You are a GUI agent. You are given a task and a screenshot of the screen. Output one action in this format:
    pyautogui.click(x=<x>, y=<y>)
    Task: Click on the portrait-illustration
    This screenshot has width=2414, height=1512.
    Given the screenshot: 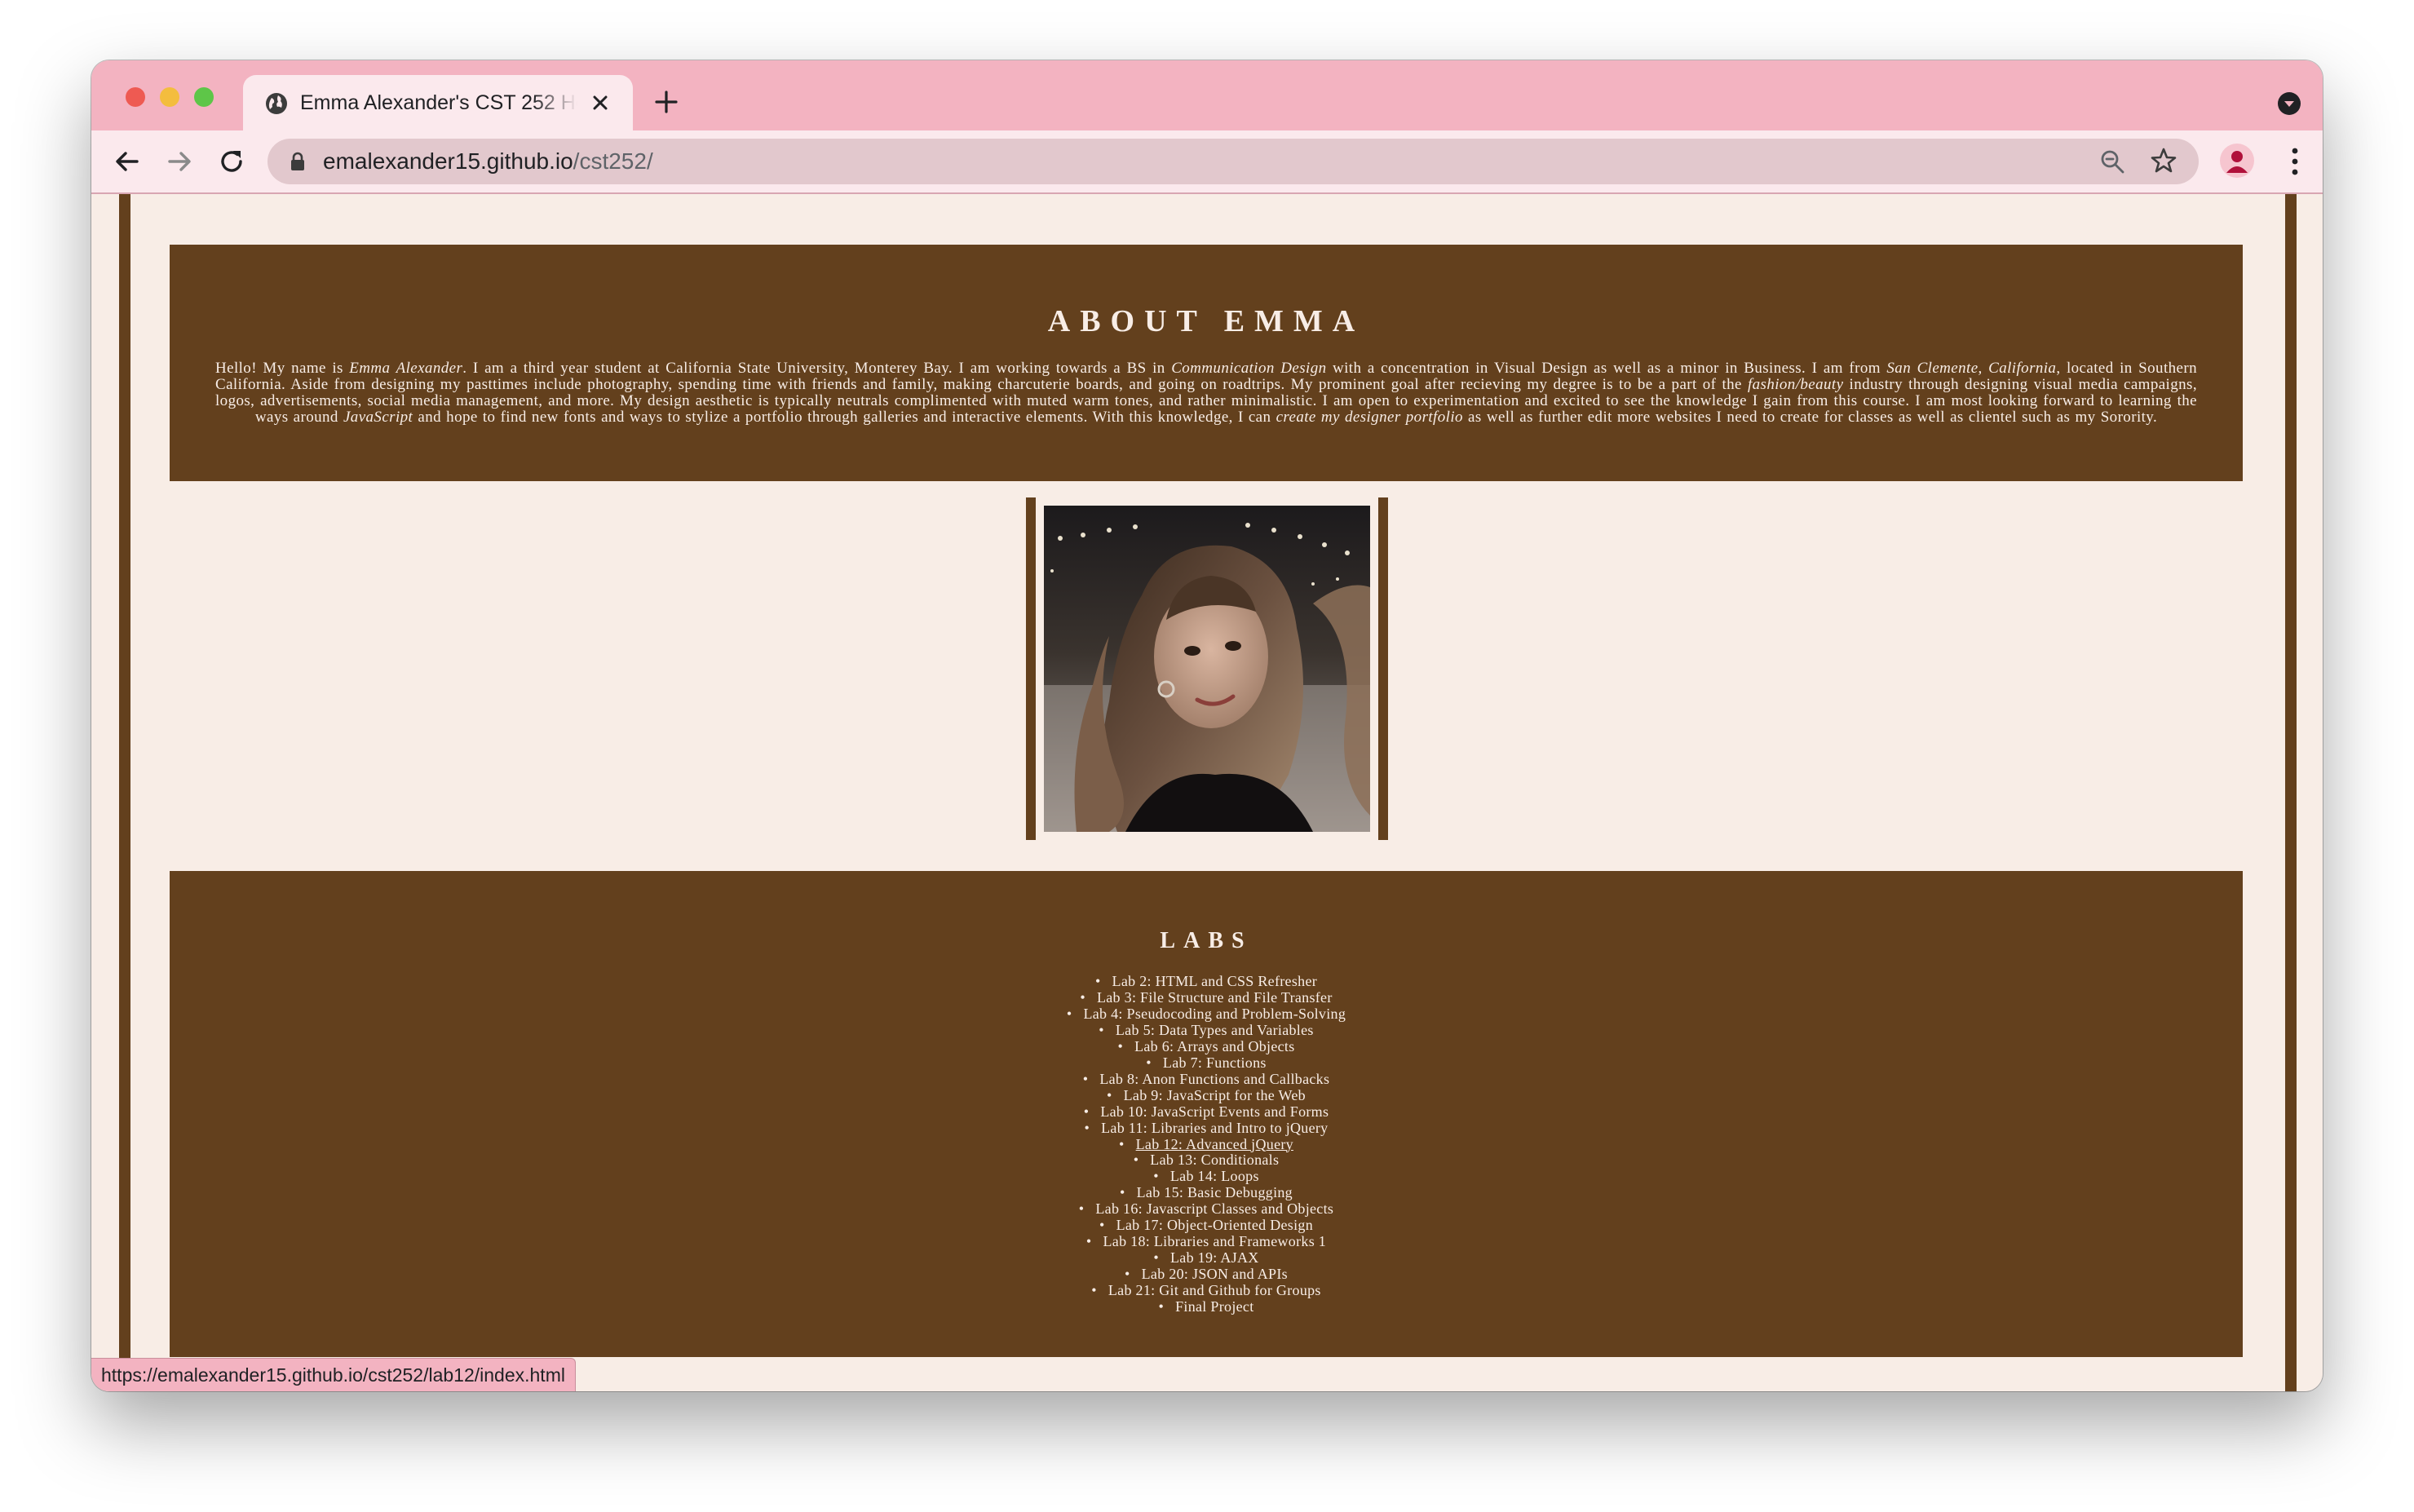 What is the action you would take?
    pyautogui.click(x=1207, y=669)
    